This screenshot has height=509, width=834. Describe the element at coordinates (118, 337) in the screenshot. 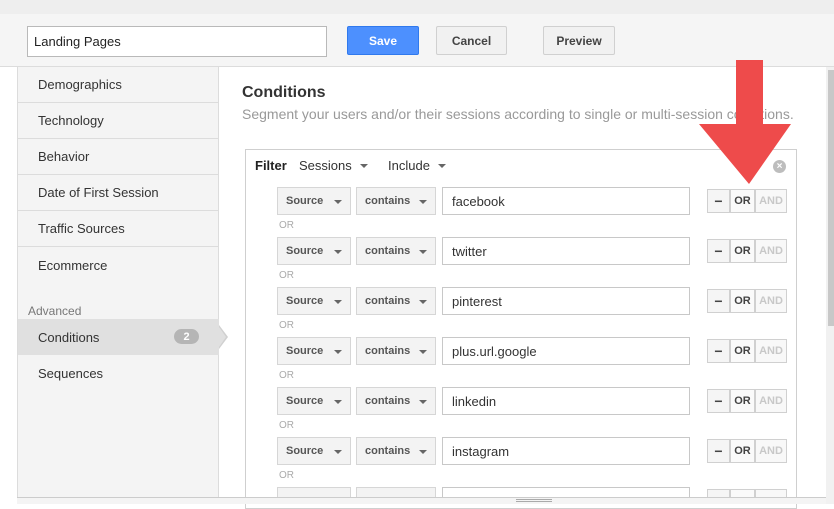

I see `sidebar-item-conditions: Conditions 2` at that location.